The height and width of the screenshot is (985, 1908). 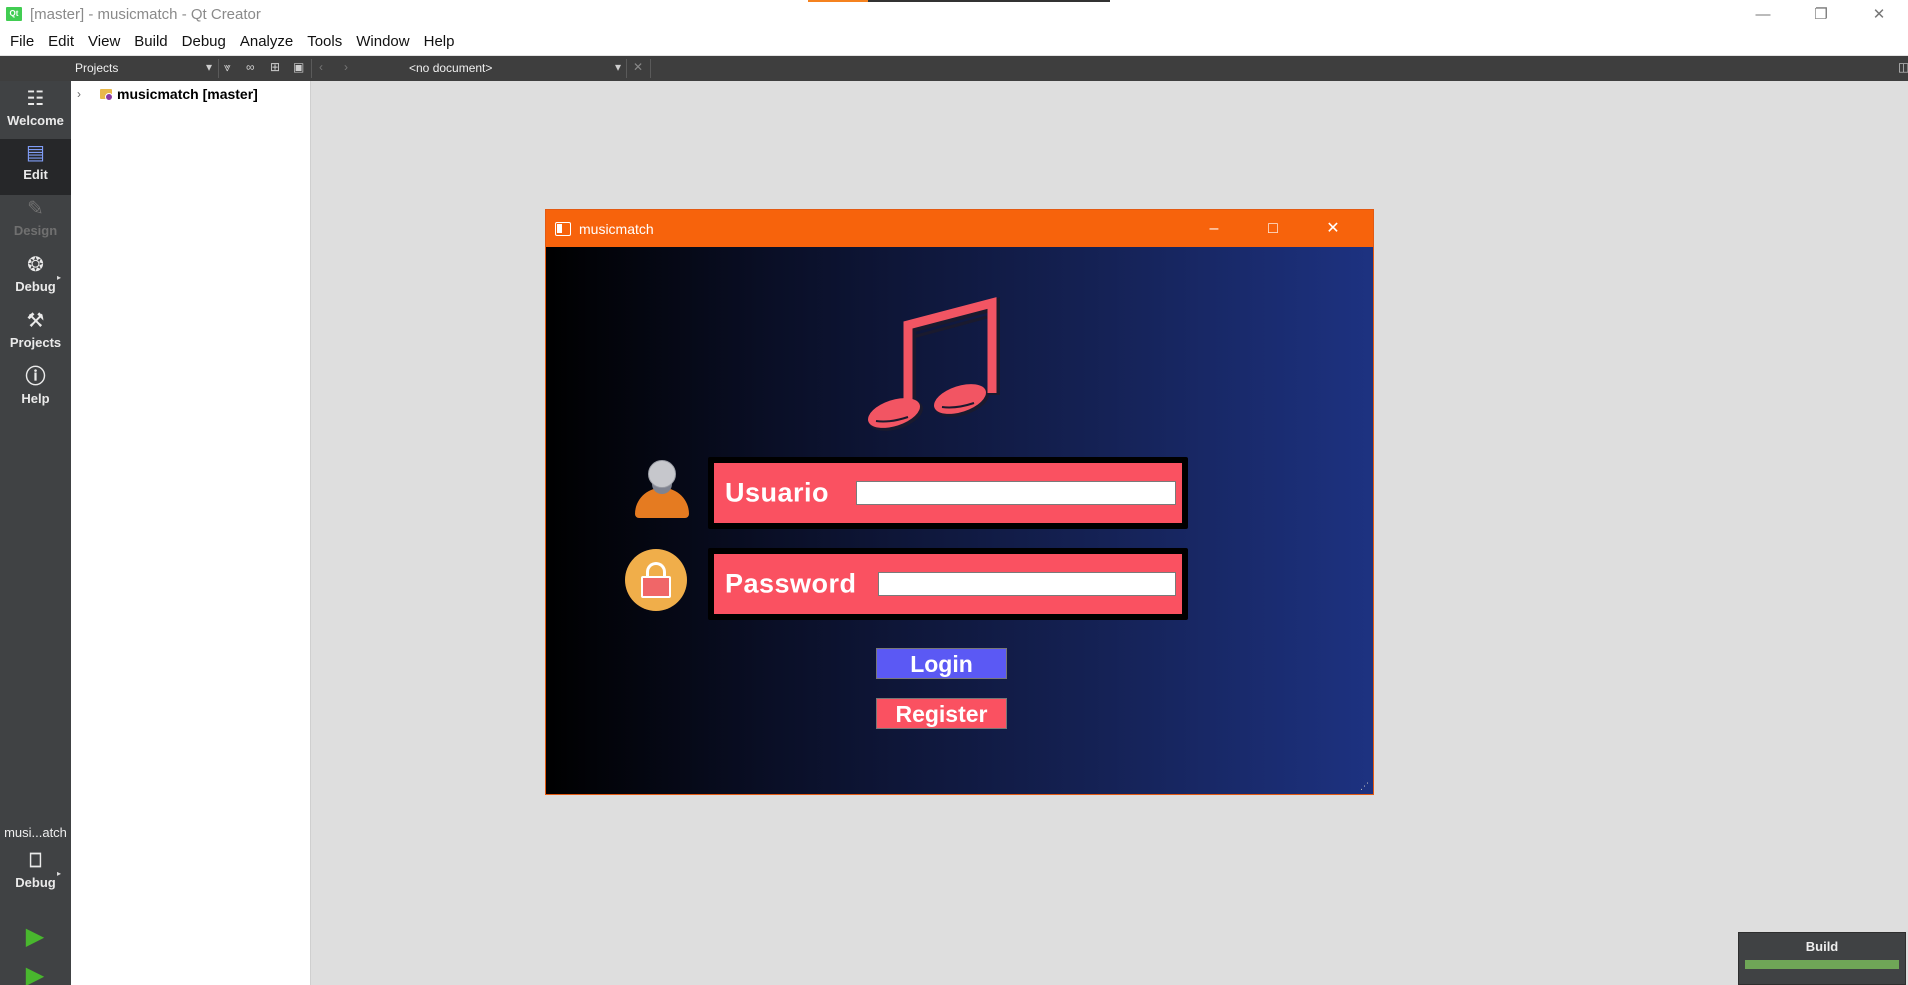 I want to click on menu-tools: Tools, so click(x=324, y=41).